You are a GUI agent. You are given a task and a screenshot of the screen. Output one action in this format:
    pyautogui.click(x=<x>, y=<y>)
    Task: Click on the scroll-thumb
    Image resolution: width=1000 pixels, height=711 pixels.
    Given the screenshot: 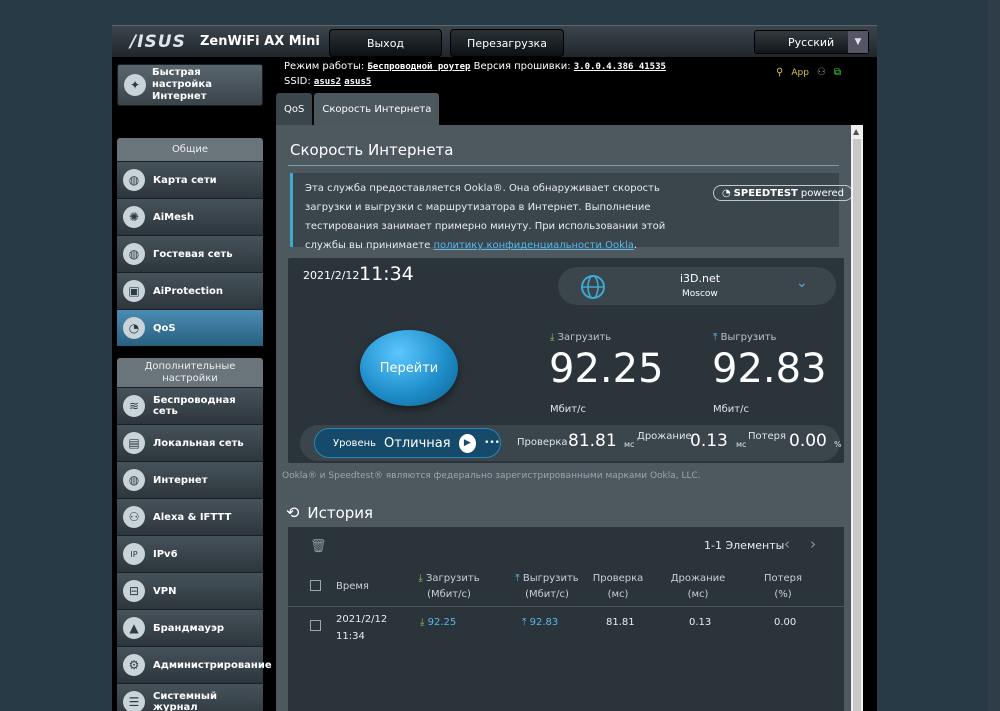 What is the action you would take?
    pyautogui.click(x=857, y=425)
    